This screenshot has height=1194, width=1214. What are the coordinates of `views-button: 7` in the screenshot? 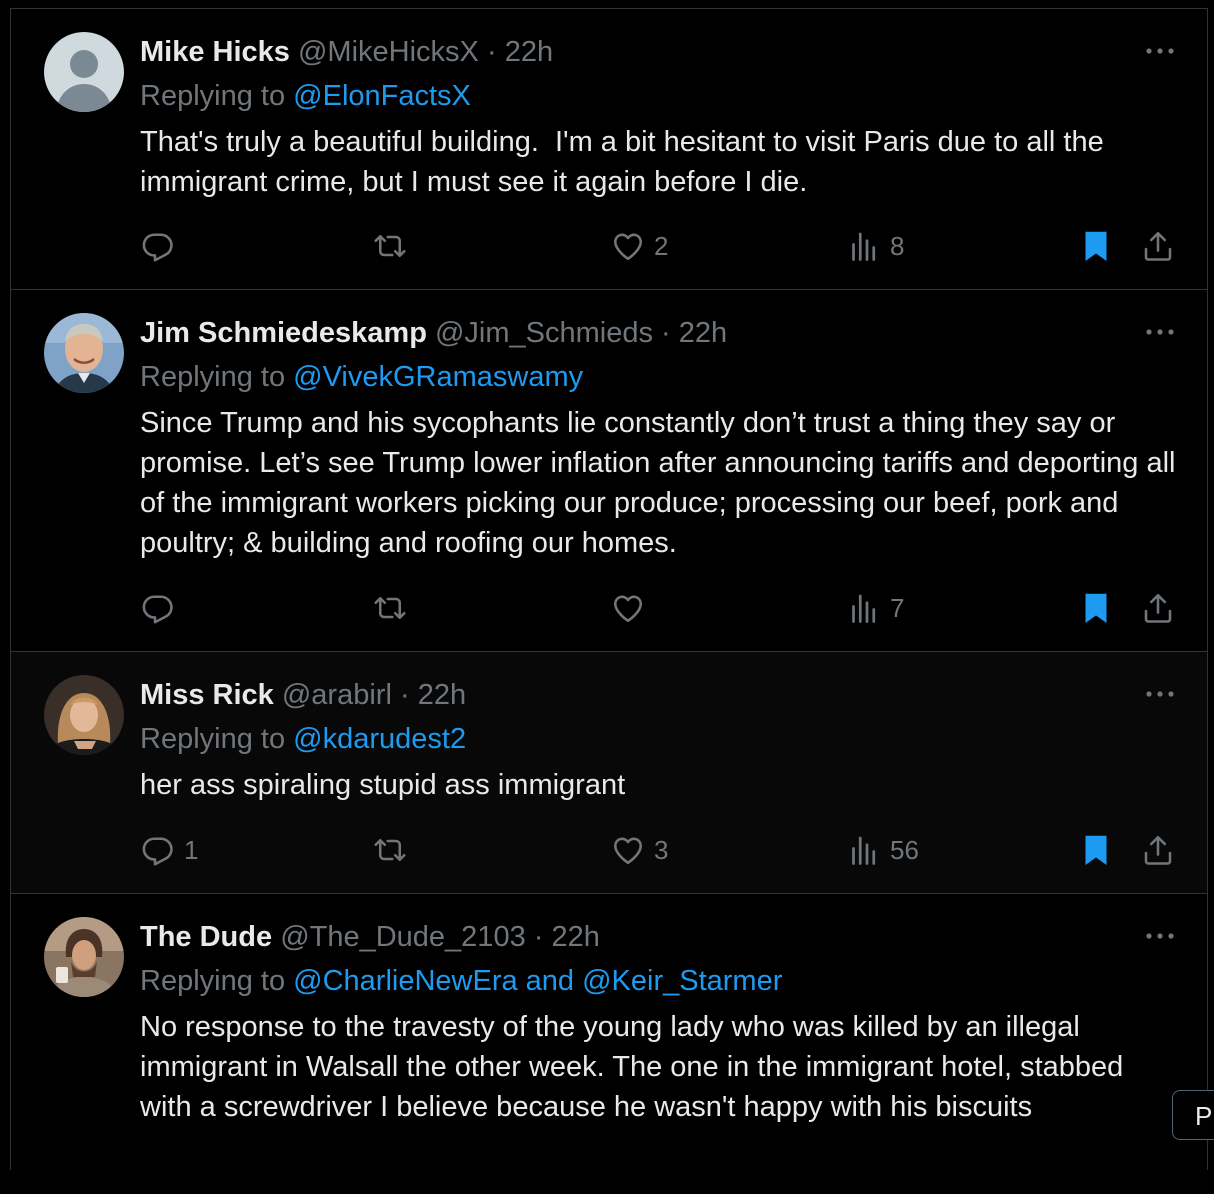 It's located at (875, 608).